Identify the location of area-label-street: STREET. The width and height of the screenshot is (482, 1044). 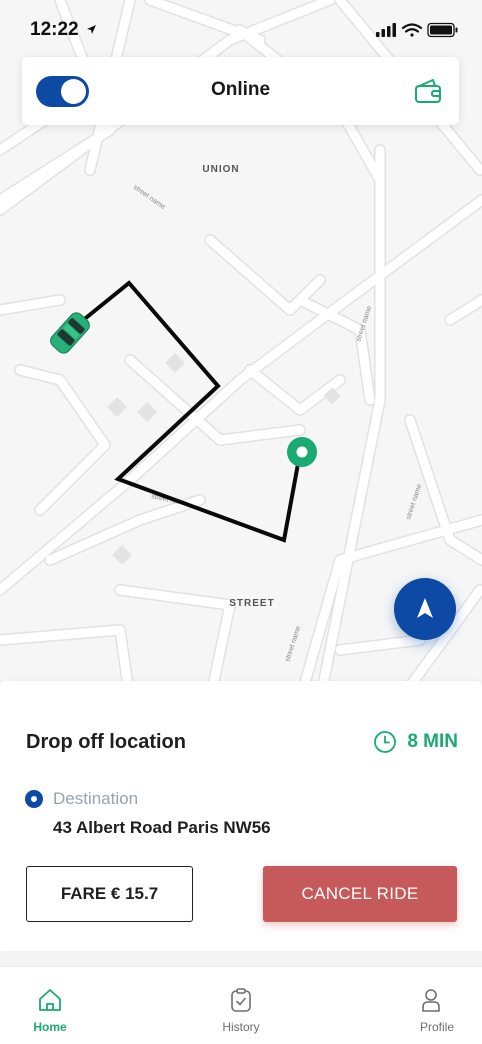
(251, 603).